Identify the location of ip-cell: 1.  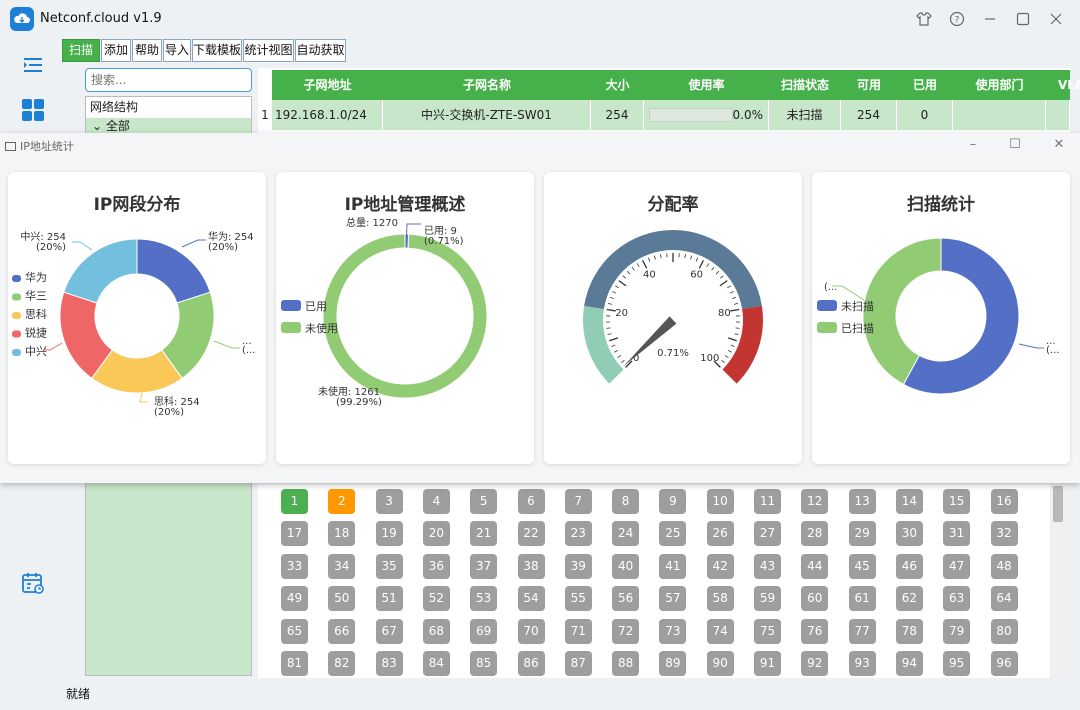
(294, 501).